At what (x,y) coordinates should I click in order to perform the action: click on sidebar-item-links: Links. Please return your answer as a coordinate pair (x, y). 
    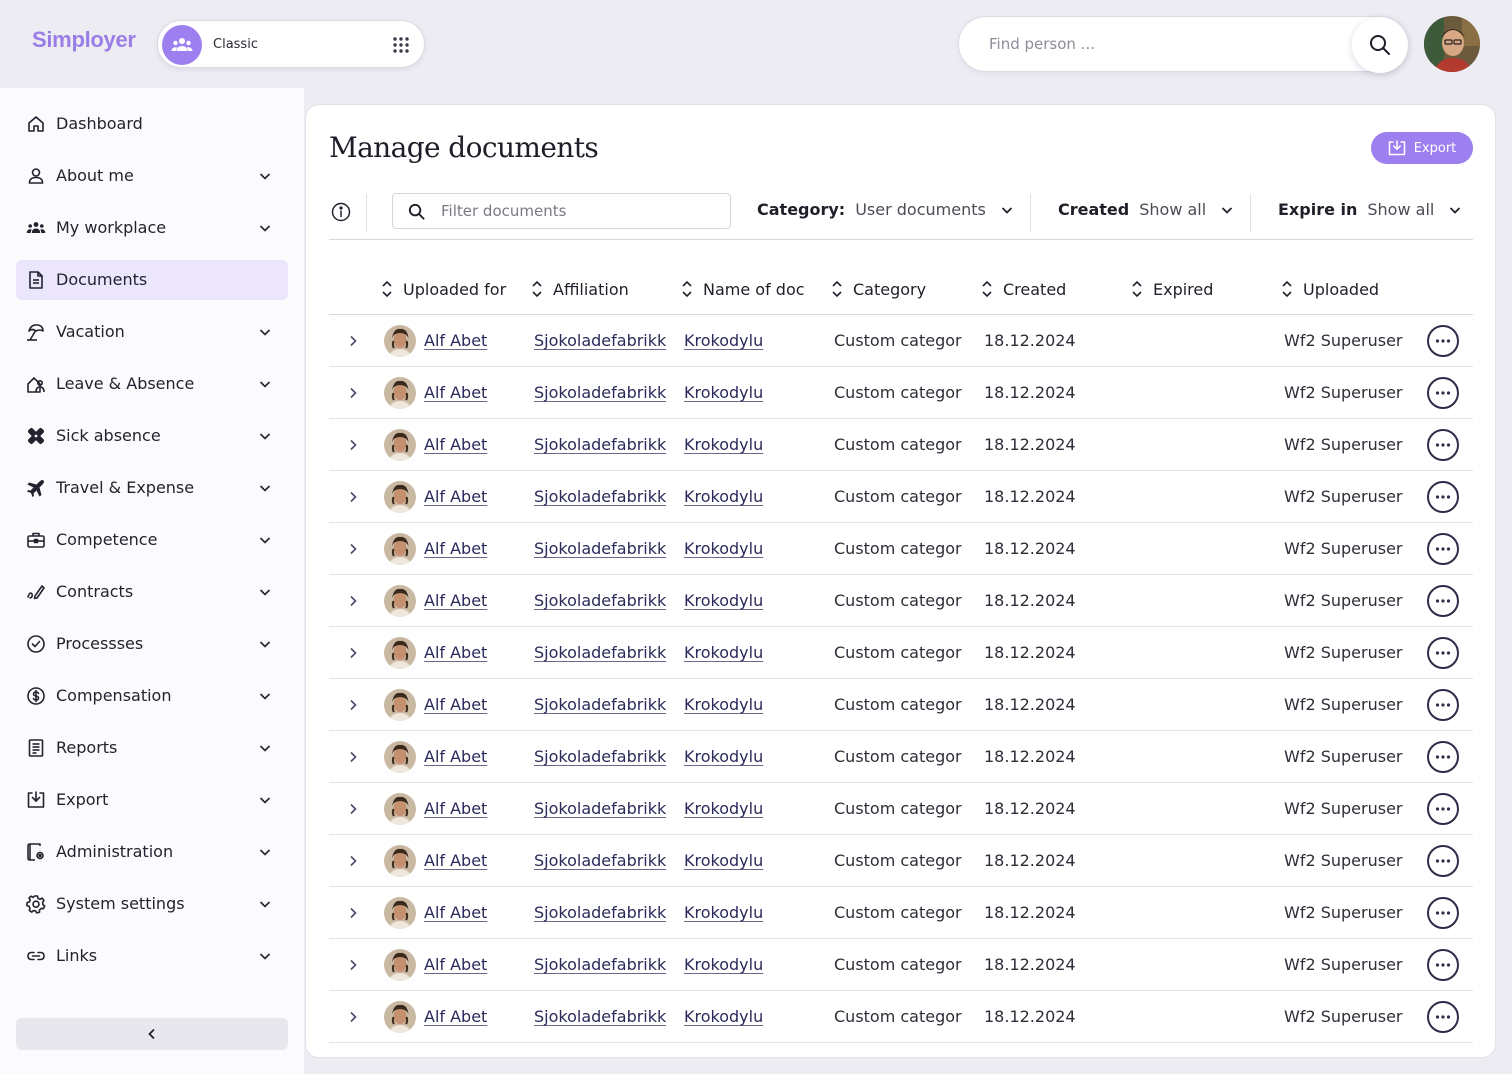
    Looking at the image, I should click on (152, 956).